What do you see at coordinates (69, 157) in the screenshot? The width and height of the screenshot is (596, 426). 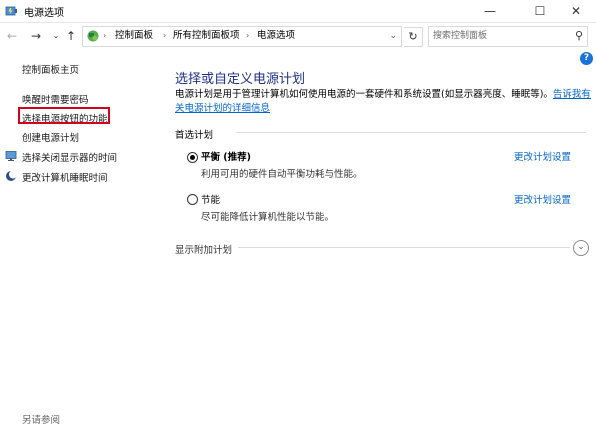 I see `sidebar-item-display-off: 选择关闭显示器的时间` at bounding box center [69, 157].